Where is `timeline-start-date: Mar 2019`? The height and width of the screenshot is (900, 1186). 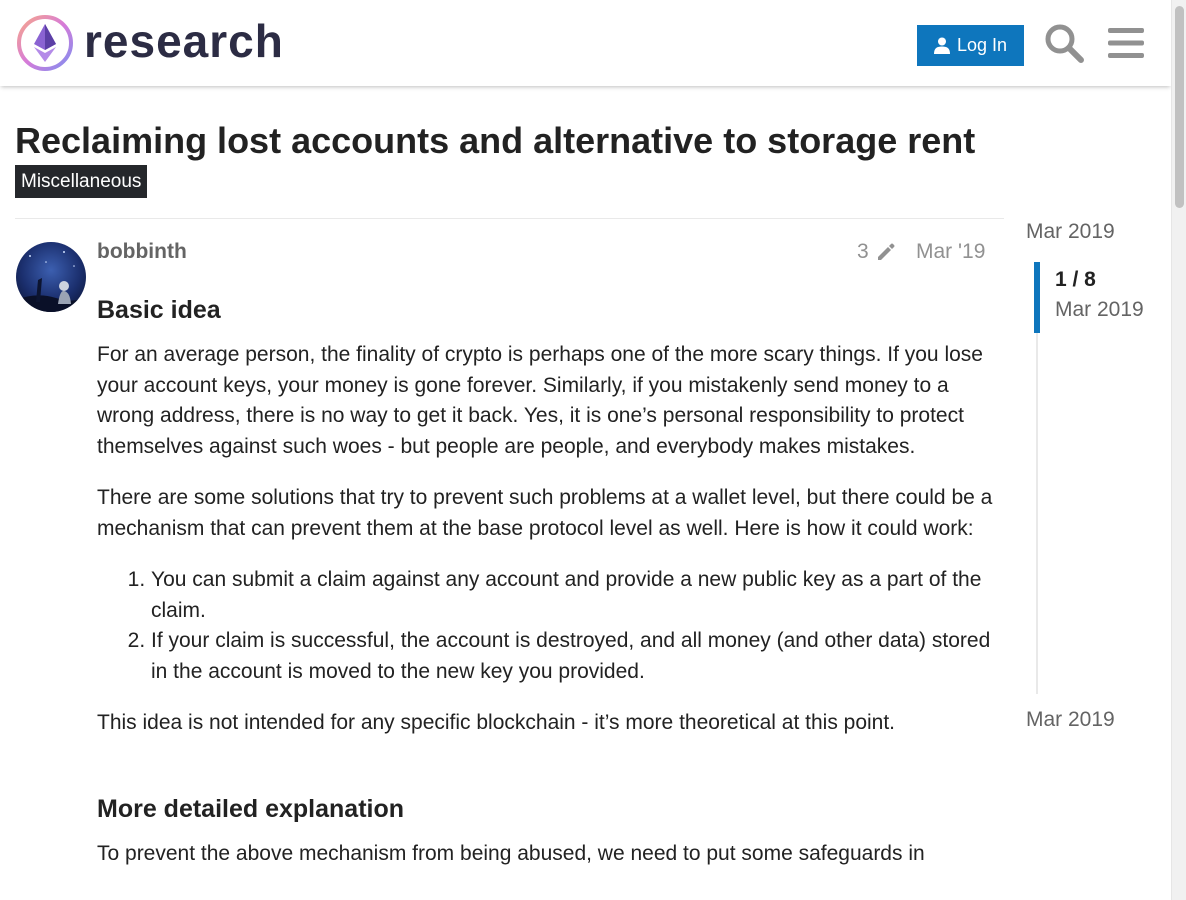
timeline-start-date: Mar 2019 is located at coordinates (1070, 232).